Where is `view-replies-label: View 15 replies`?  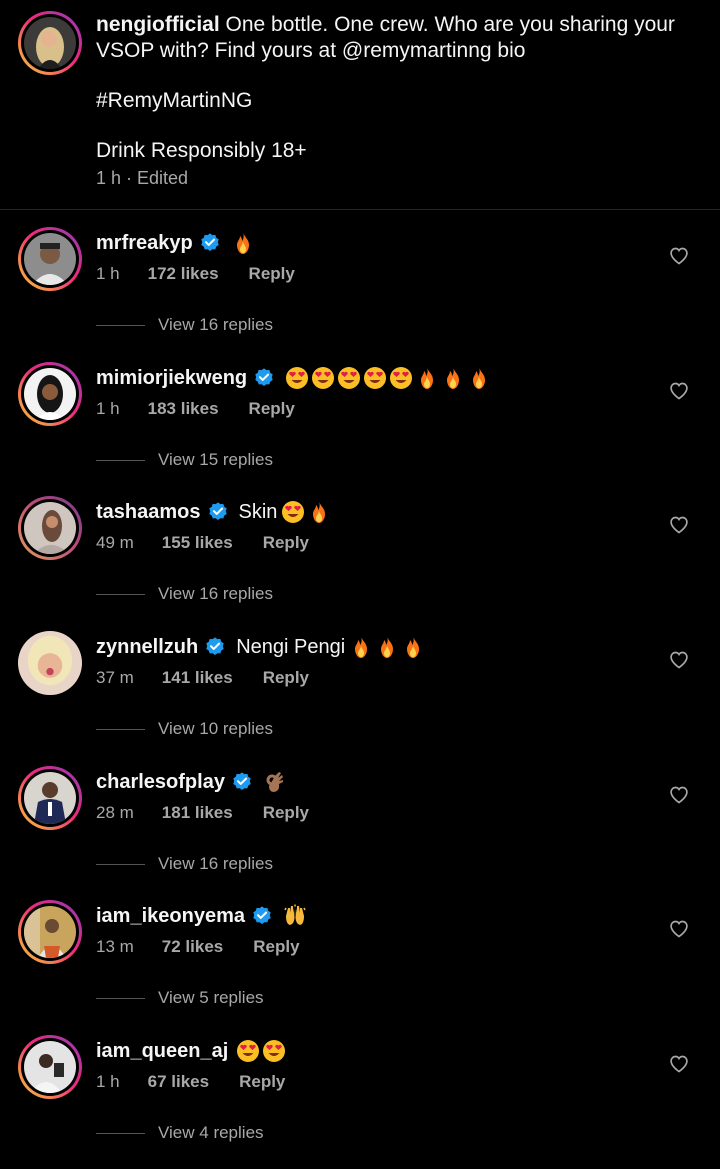 view-replies-label: View 15 replies is located at coordinates (215, 459).